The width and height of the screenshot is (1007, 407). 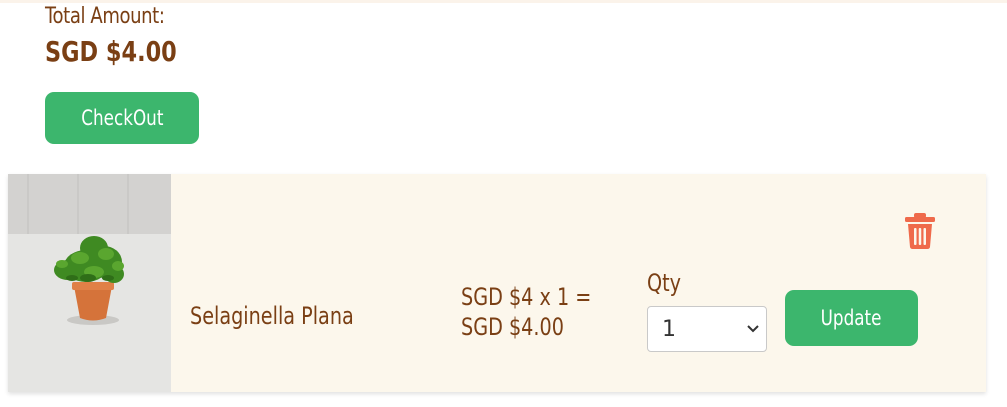 I want to click on potted-plant-icon, so click(x=89, y=283).